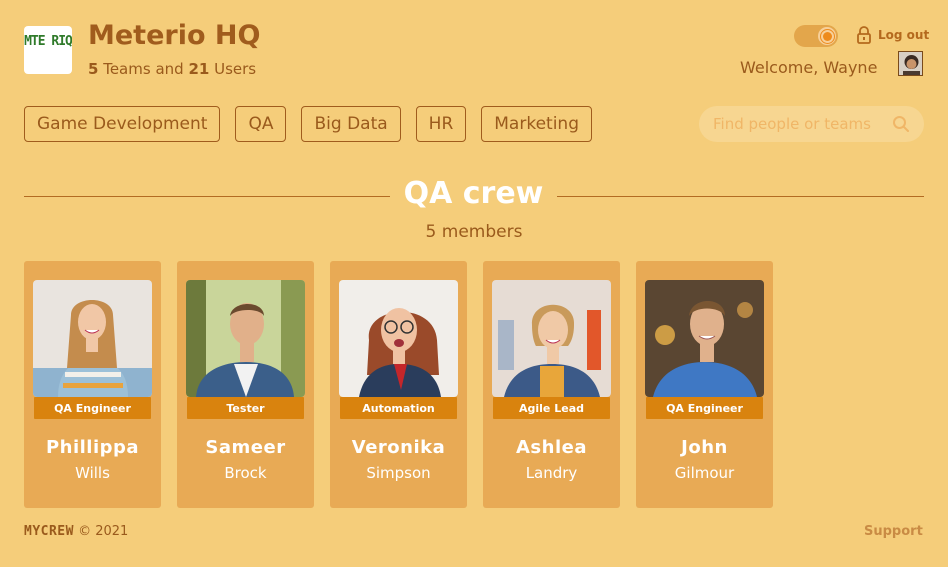  What do you see at coordinates (143, 69) in the screenshot?
I see `teams-label: Teams and` at bounding box center [143, 69].